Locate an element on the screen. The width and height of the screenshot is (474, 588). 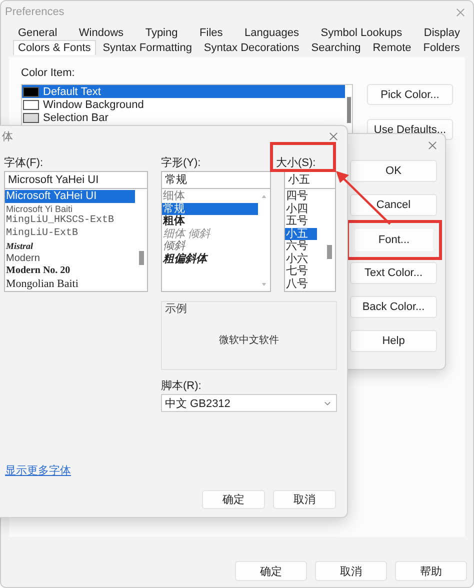
sample-text: 微软中文软件 is located at coordinates (249, 340).